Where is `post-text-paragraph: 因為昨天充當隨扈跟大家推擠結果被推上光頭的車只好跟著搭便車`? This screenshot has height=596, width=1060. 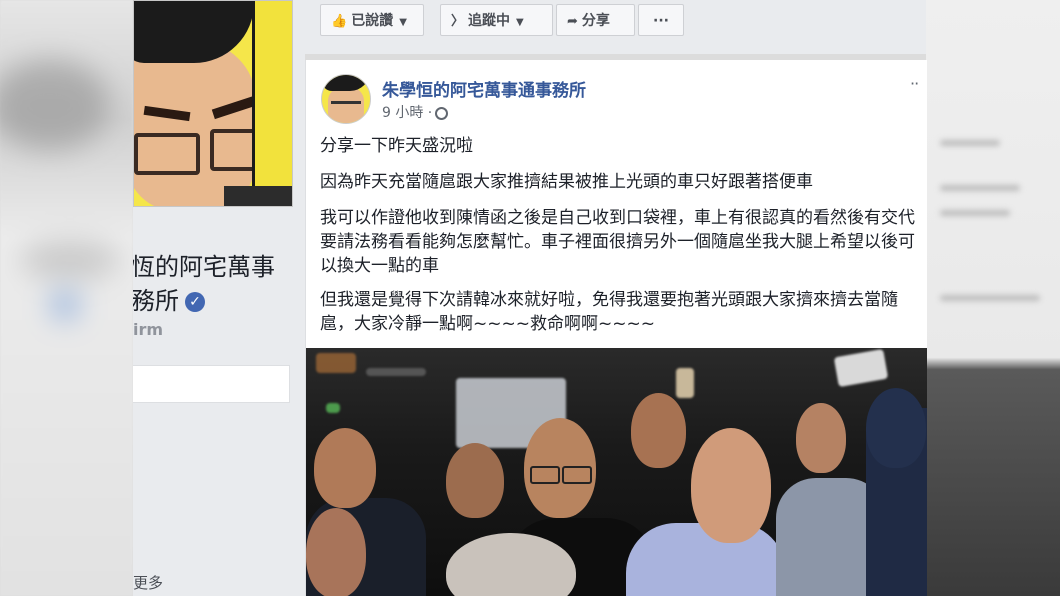
post-text-paragraph: 因為昨天充當隨扈跟大家推擠結果被推上光頭的車只好跟著搭便車 is located at coordinates (566, 182).